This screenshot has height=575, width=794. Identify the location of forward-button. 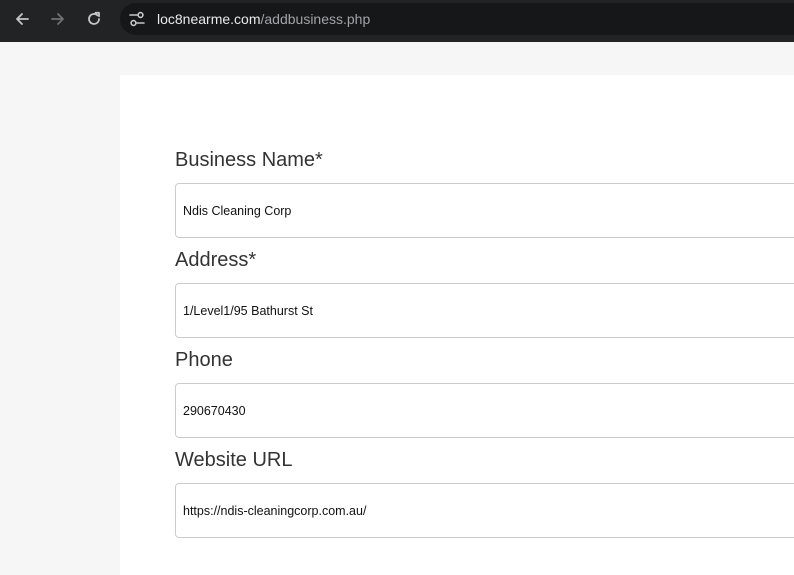
(58, 19).